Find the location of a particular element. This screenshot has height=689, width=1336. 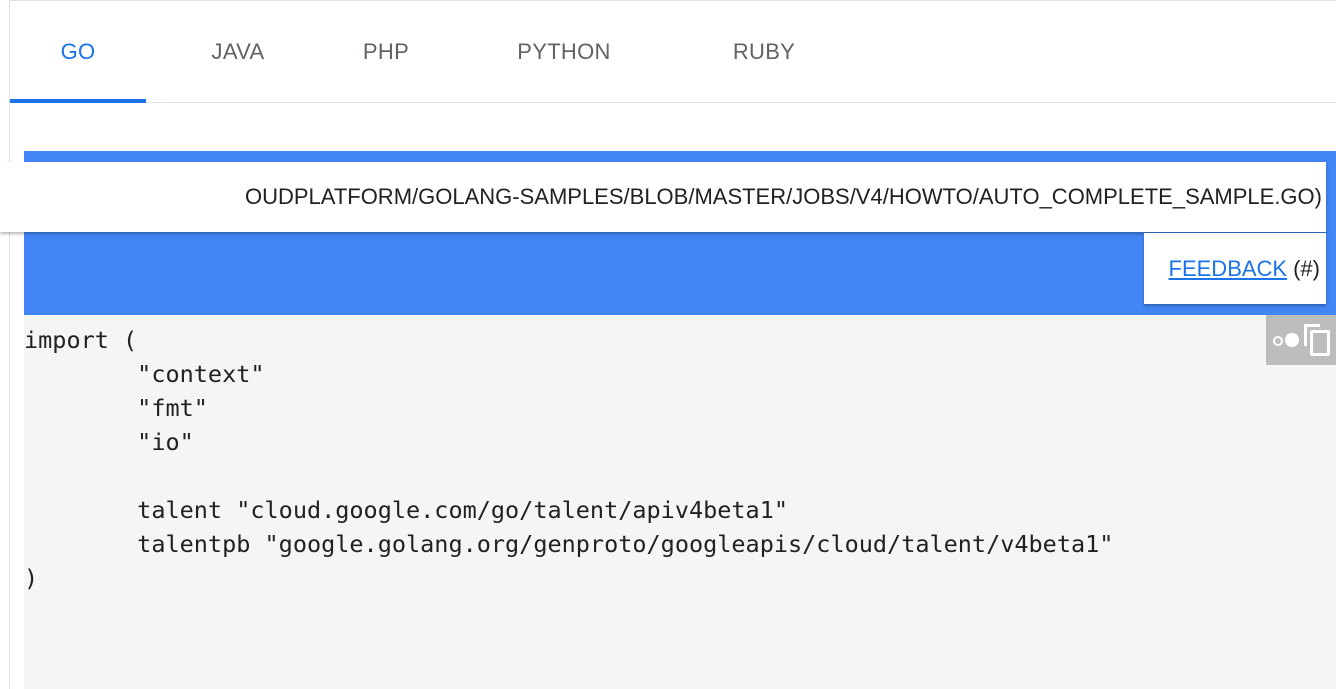

tab-java: JAVA is located at coordinates (238, 51).